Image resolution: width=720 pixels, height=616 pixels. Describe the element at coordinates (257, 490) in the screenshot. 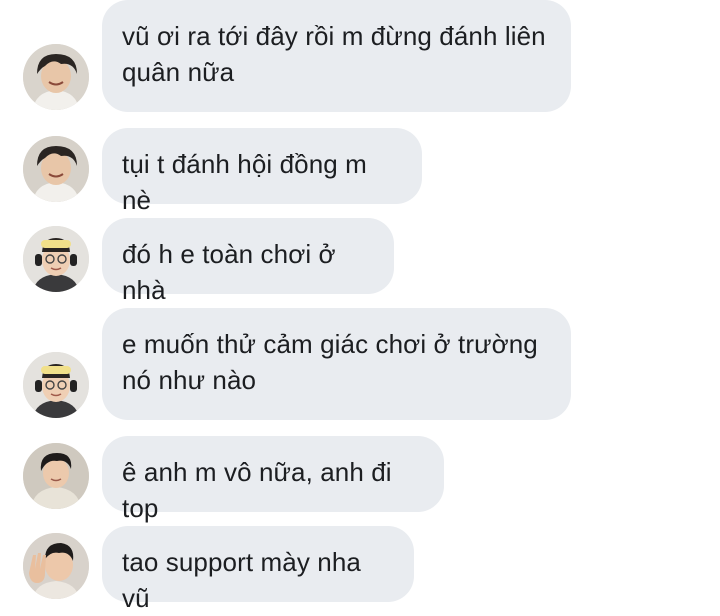

I see `message-text: ê anh m vô nữa, anh đi top` at that location.